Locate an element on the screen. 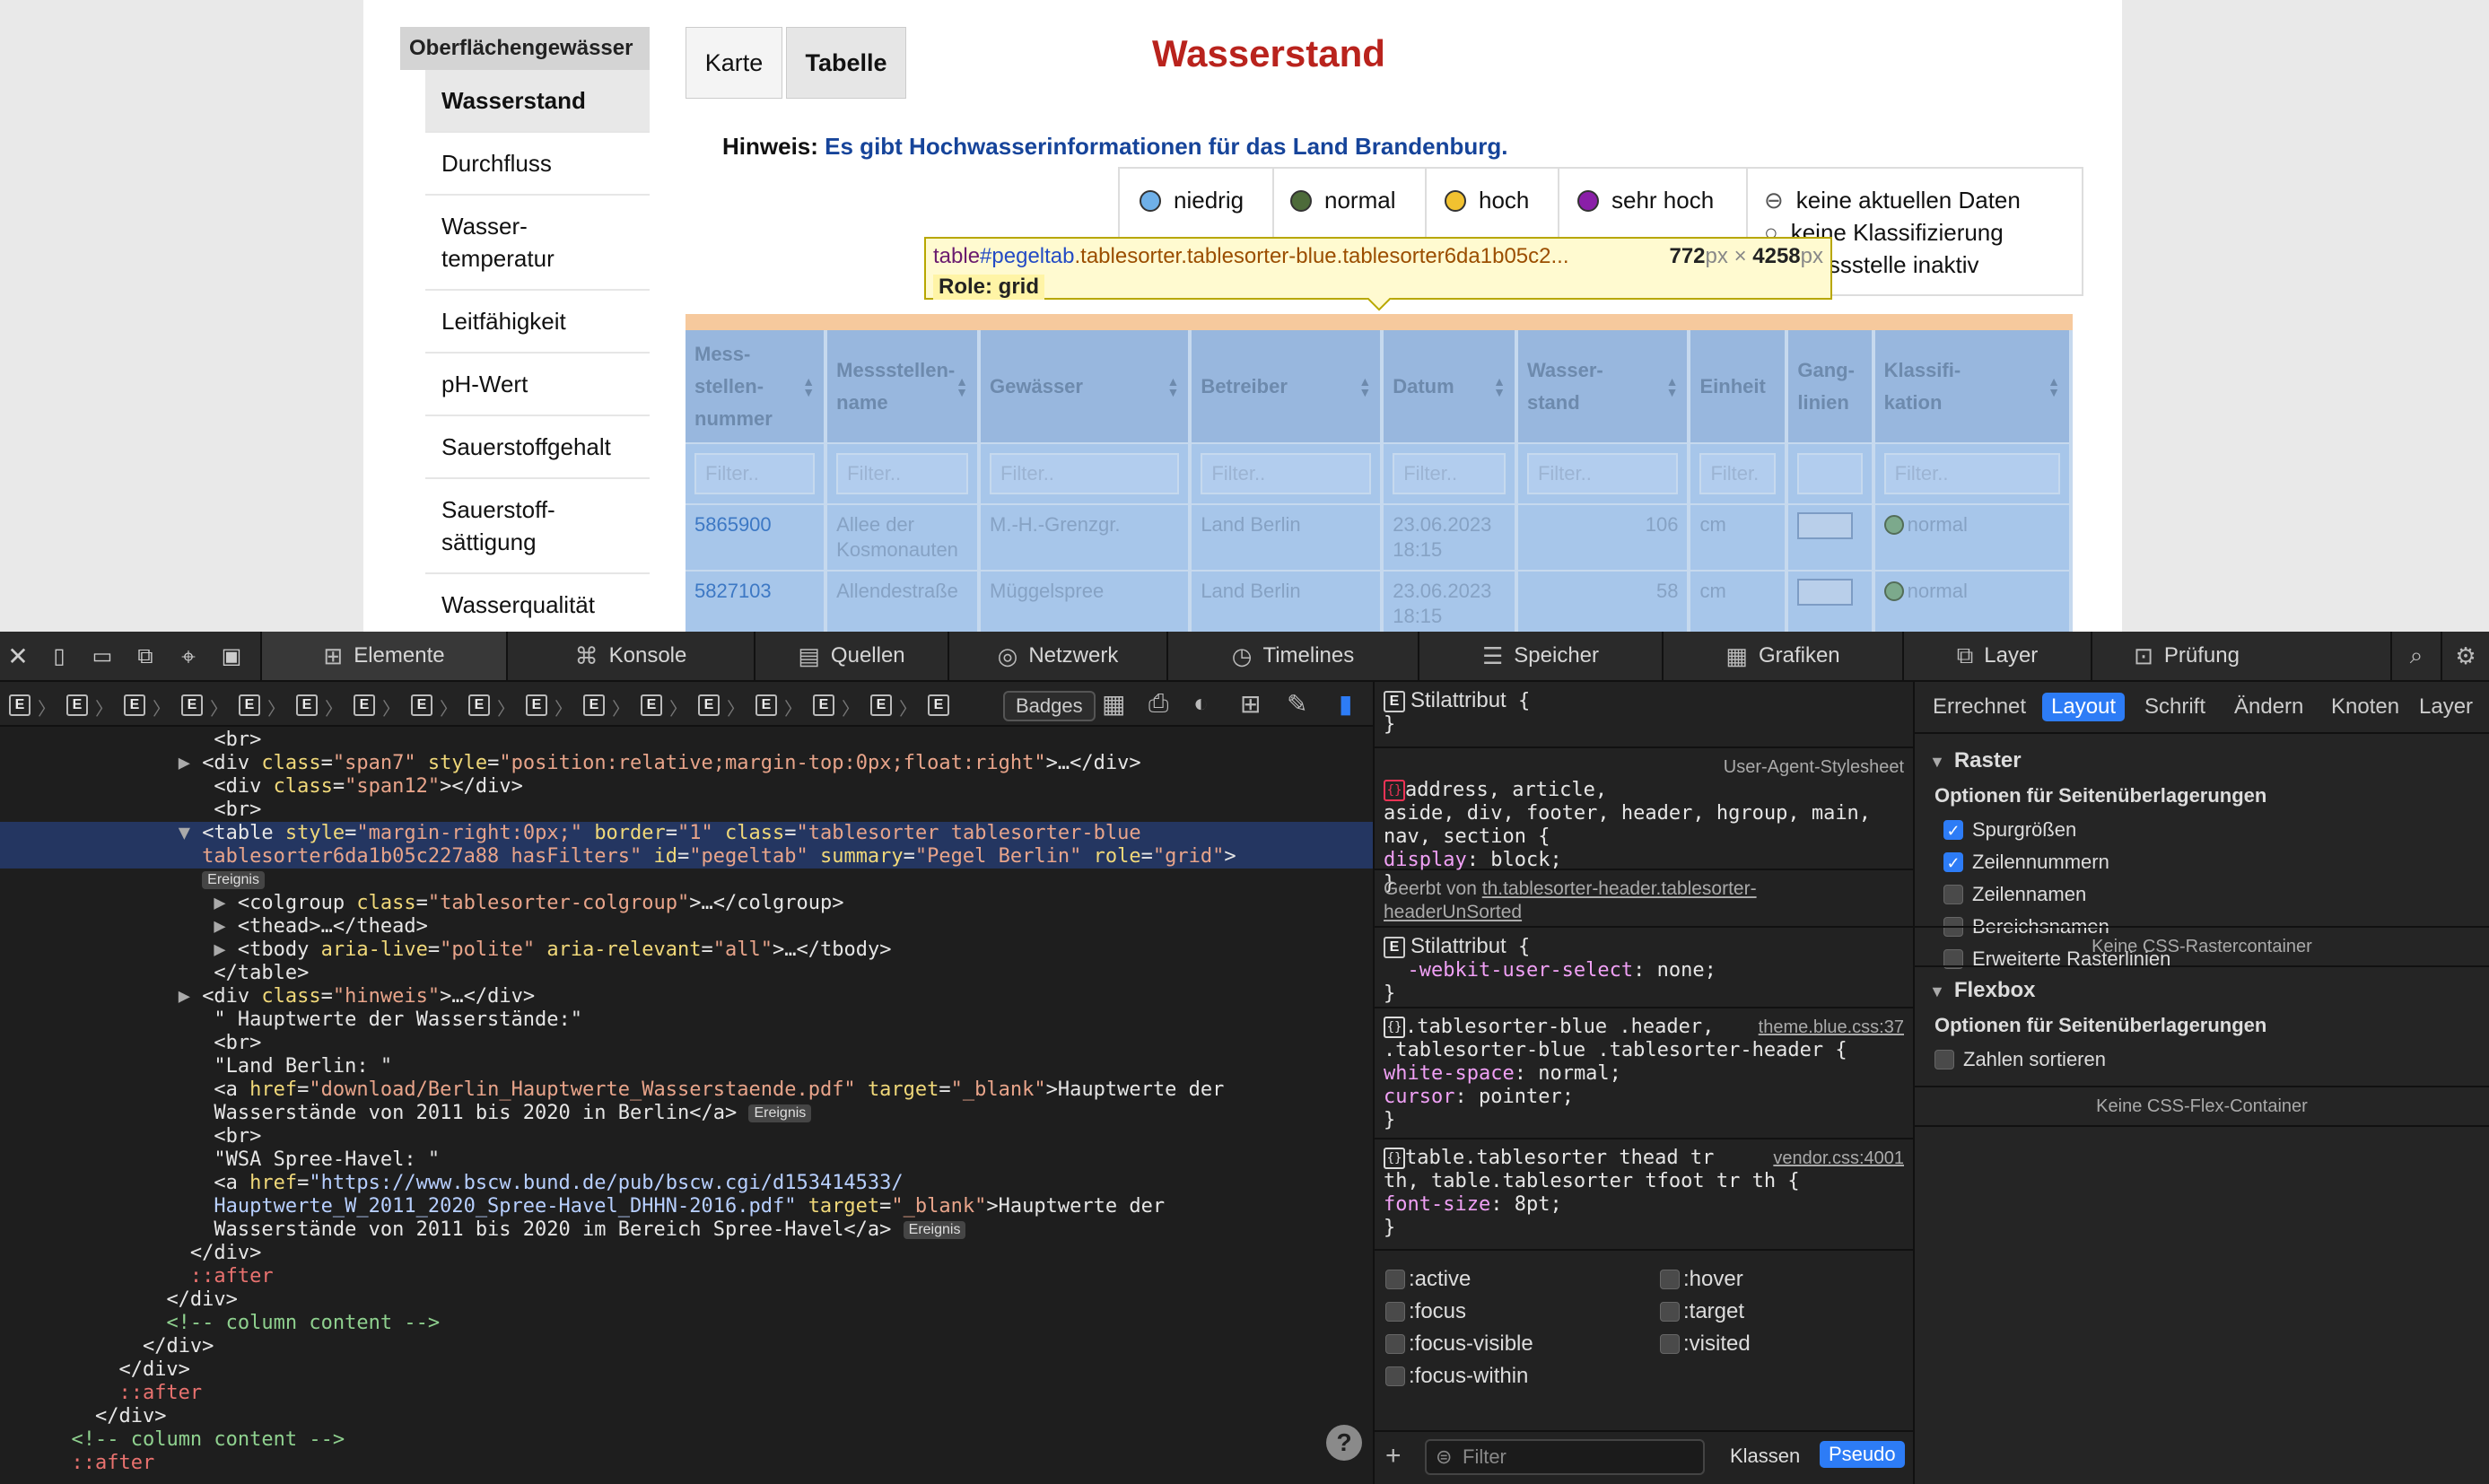 The image size is (2489, 1484). sidebar-tab-layout: Layout is located at coordinates (2084, 707).